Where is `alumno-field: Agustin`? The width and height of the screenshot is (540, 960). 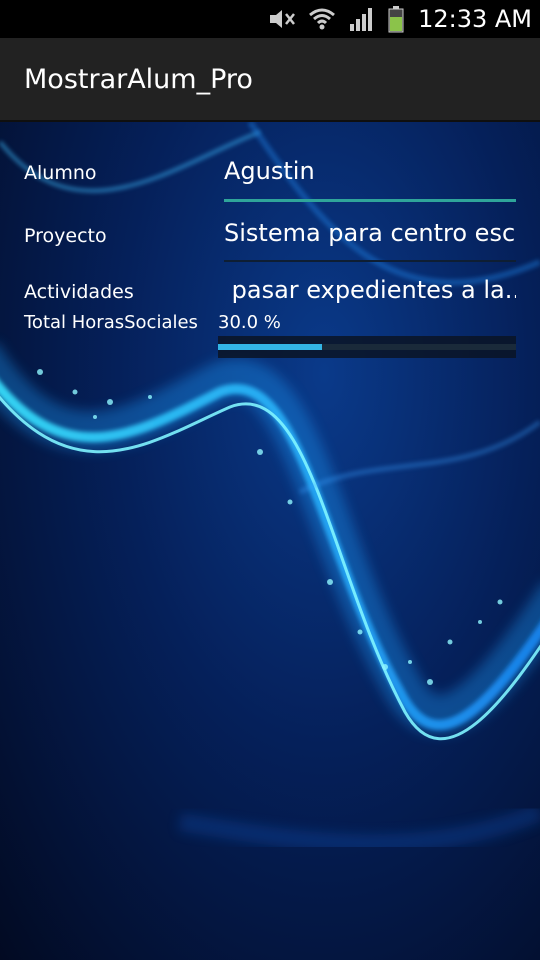 alumno-field: Agustin is located at coordinates (370, 171).